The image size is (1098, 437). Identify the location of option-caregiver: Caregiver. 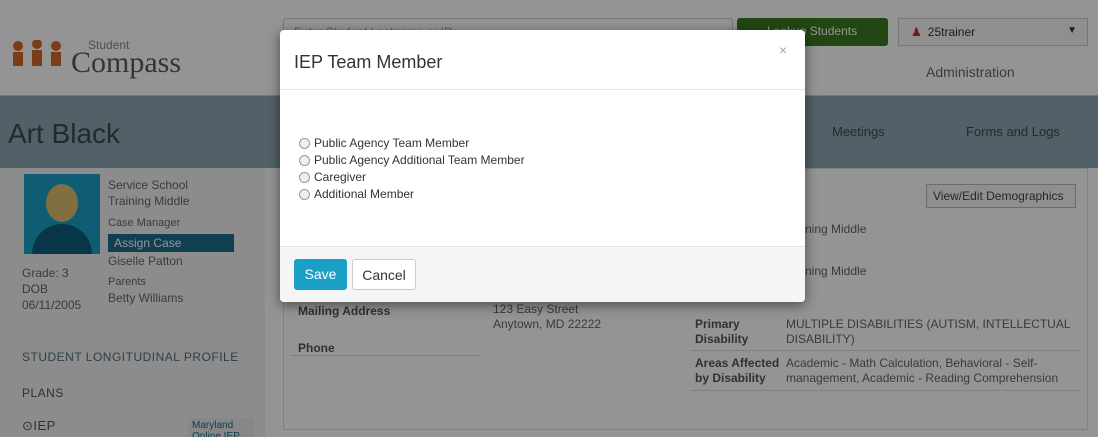
(332, 177).